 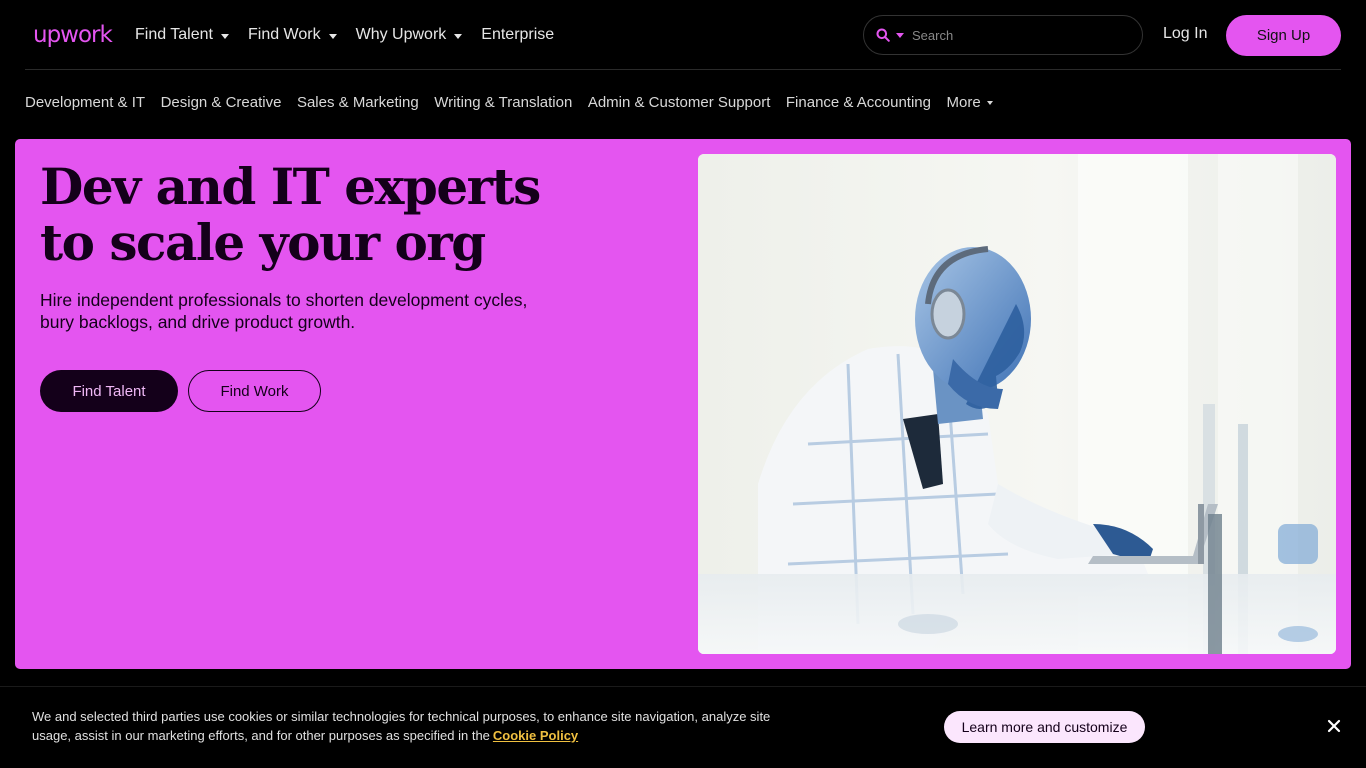 I want to click on category-development-it: Development & IT, so click(x=85, y=102).